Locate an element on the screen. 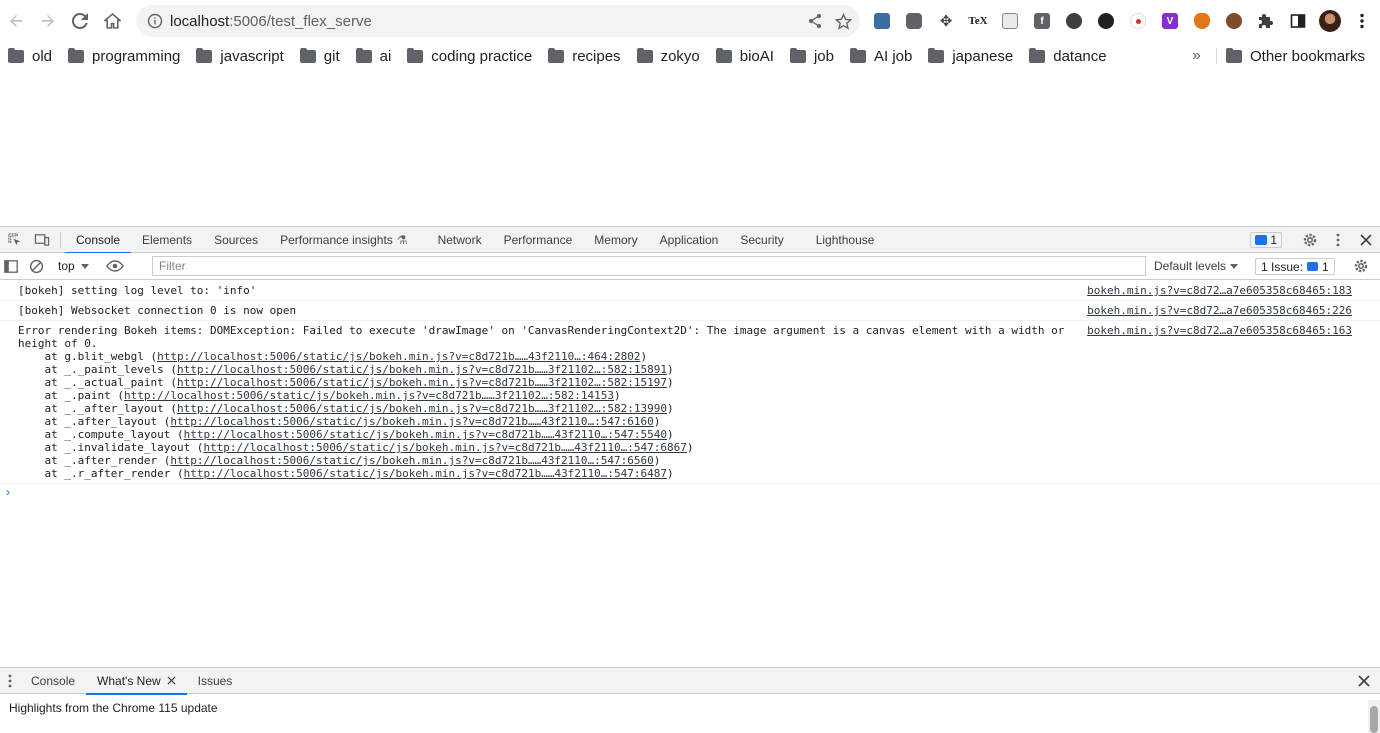  home-button is located at coordinates (112, 21).